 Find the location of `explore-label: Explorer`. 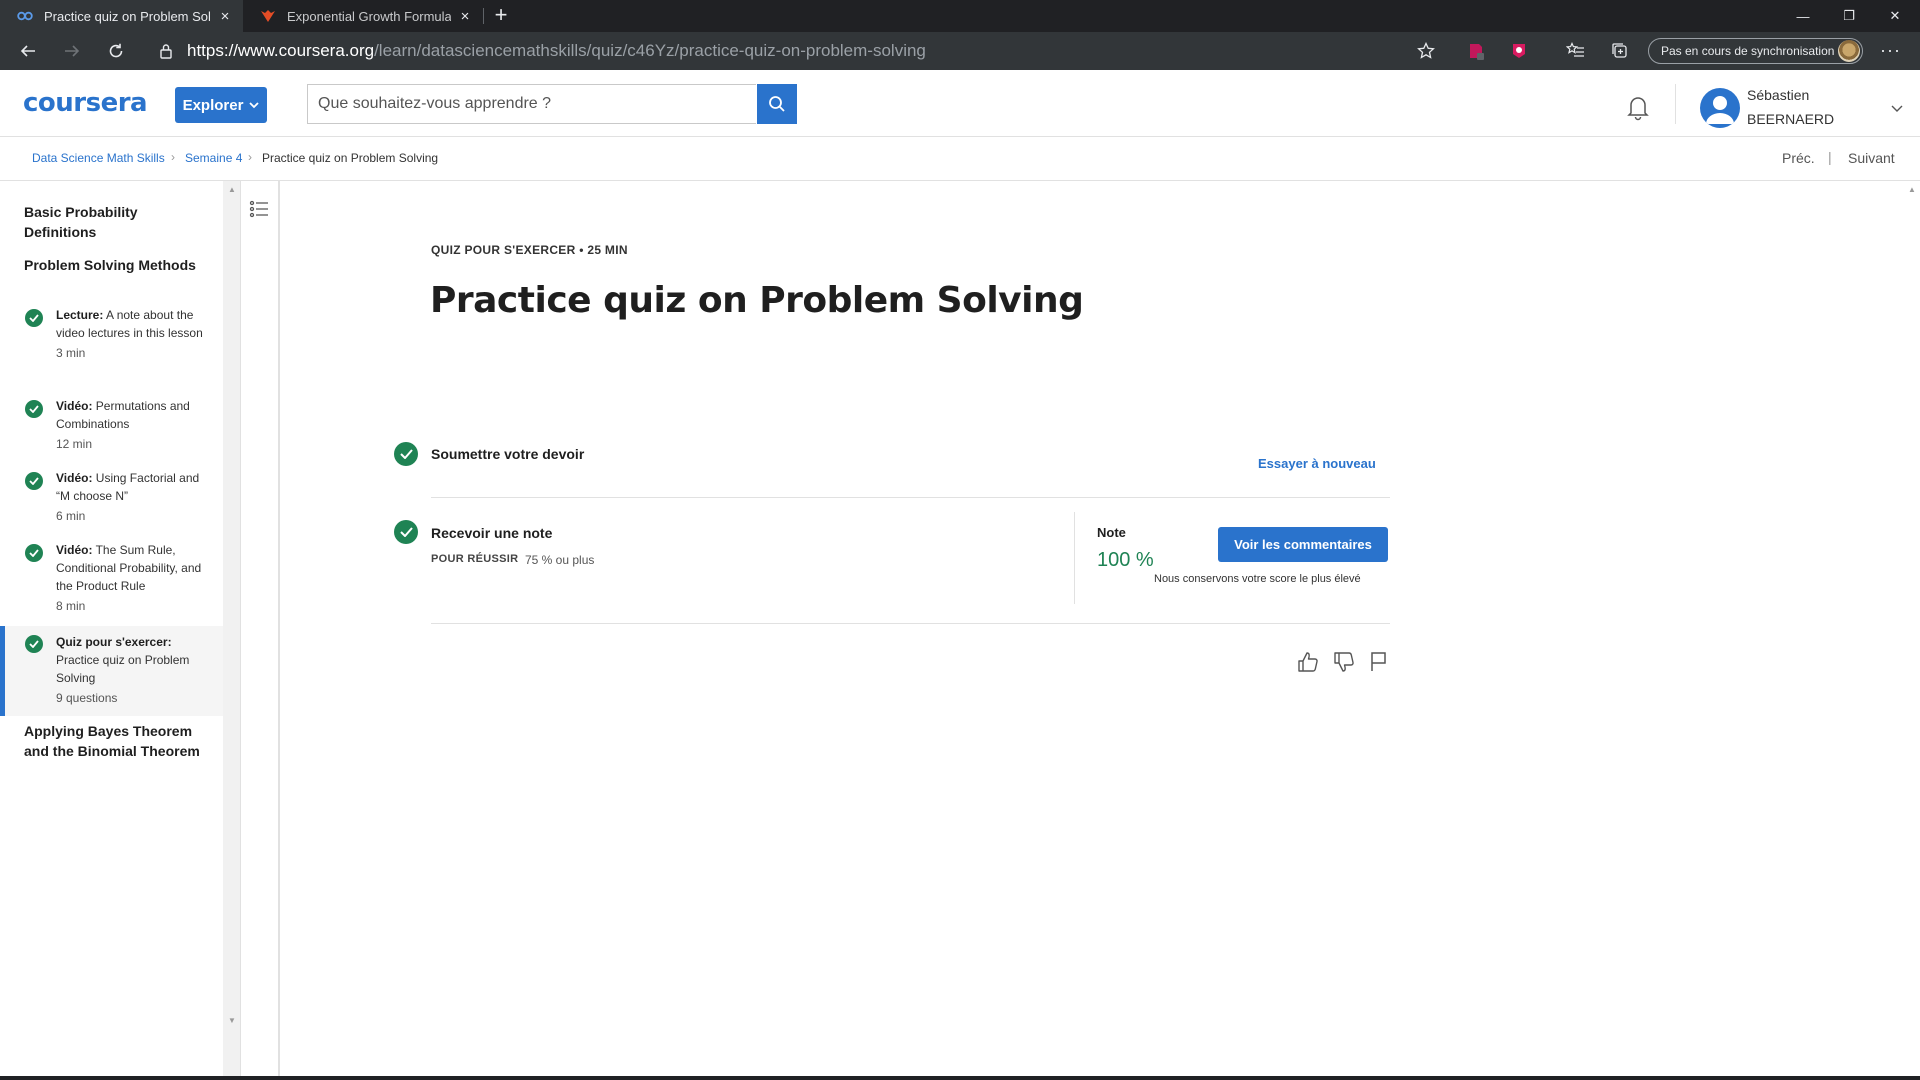

explore-label: Explorer is located at coordinates (213, 105).